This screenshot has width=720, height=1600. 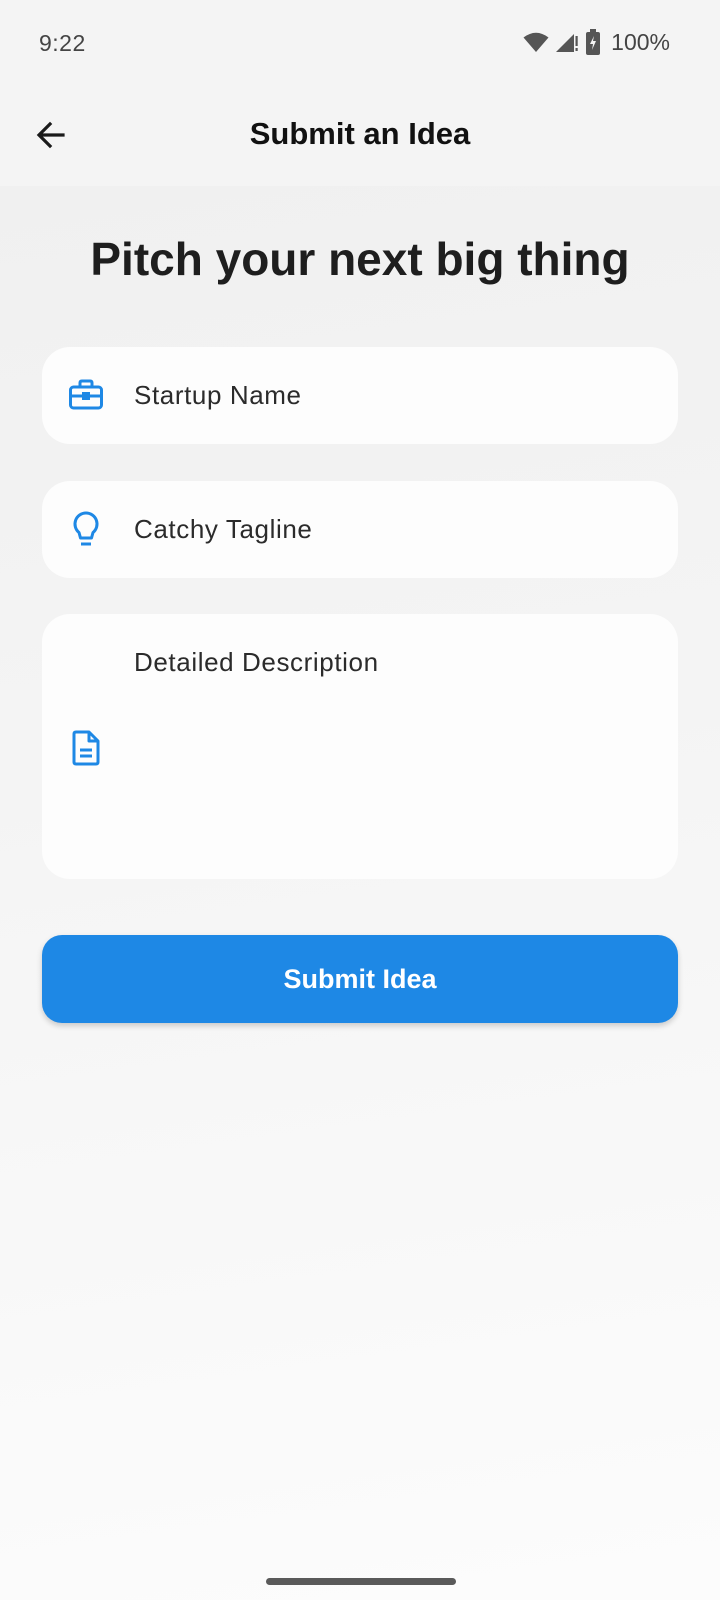 What do you see at coordinates (86, 395) in the screenshot?
I see `briefcase-icon` at bounding box center [86, 395].